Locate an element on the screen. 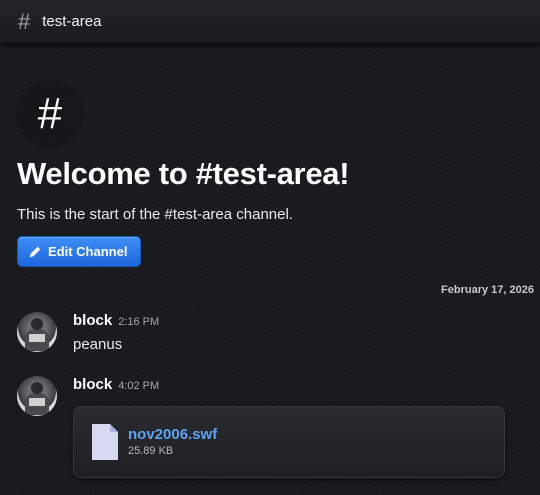 This screenshot has height=495, width=540. message: block 2:16 PM peanus is located at coordinates (267, 335).